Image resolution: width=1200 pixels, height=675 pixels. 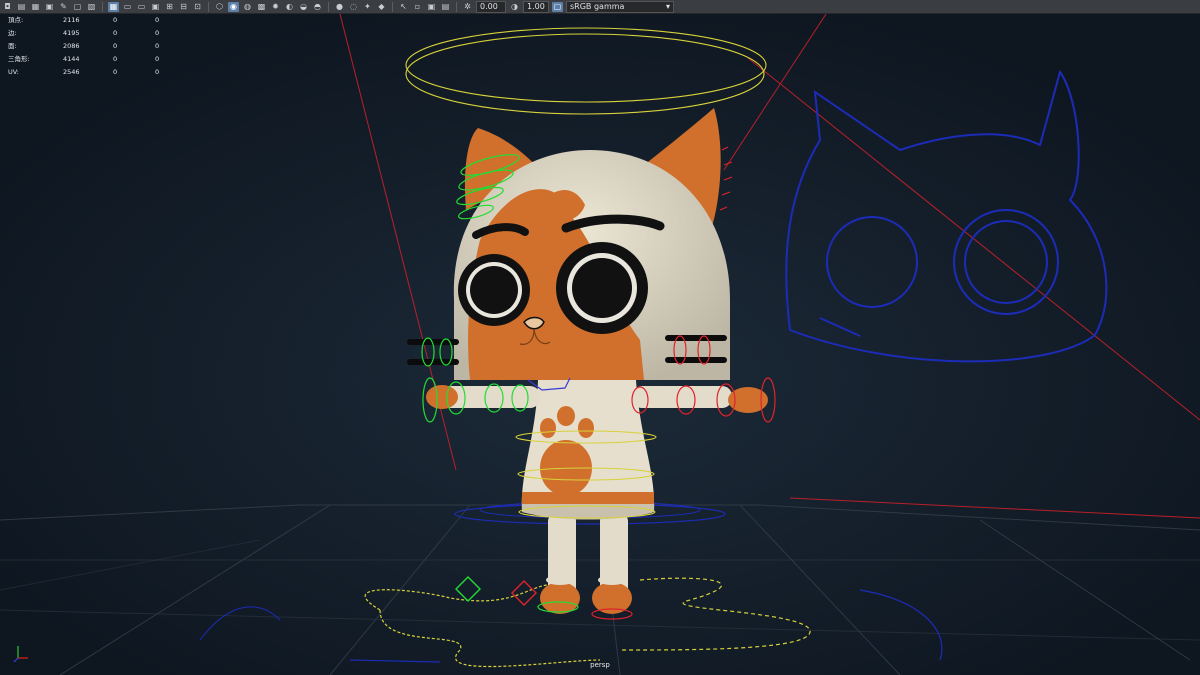 I want to click on film-gate-icon: ▭, so click(x=127, y=7).